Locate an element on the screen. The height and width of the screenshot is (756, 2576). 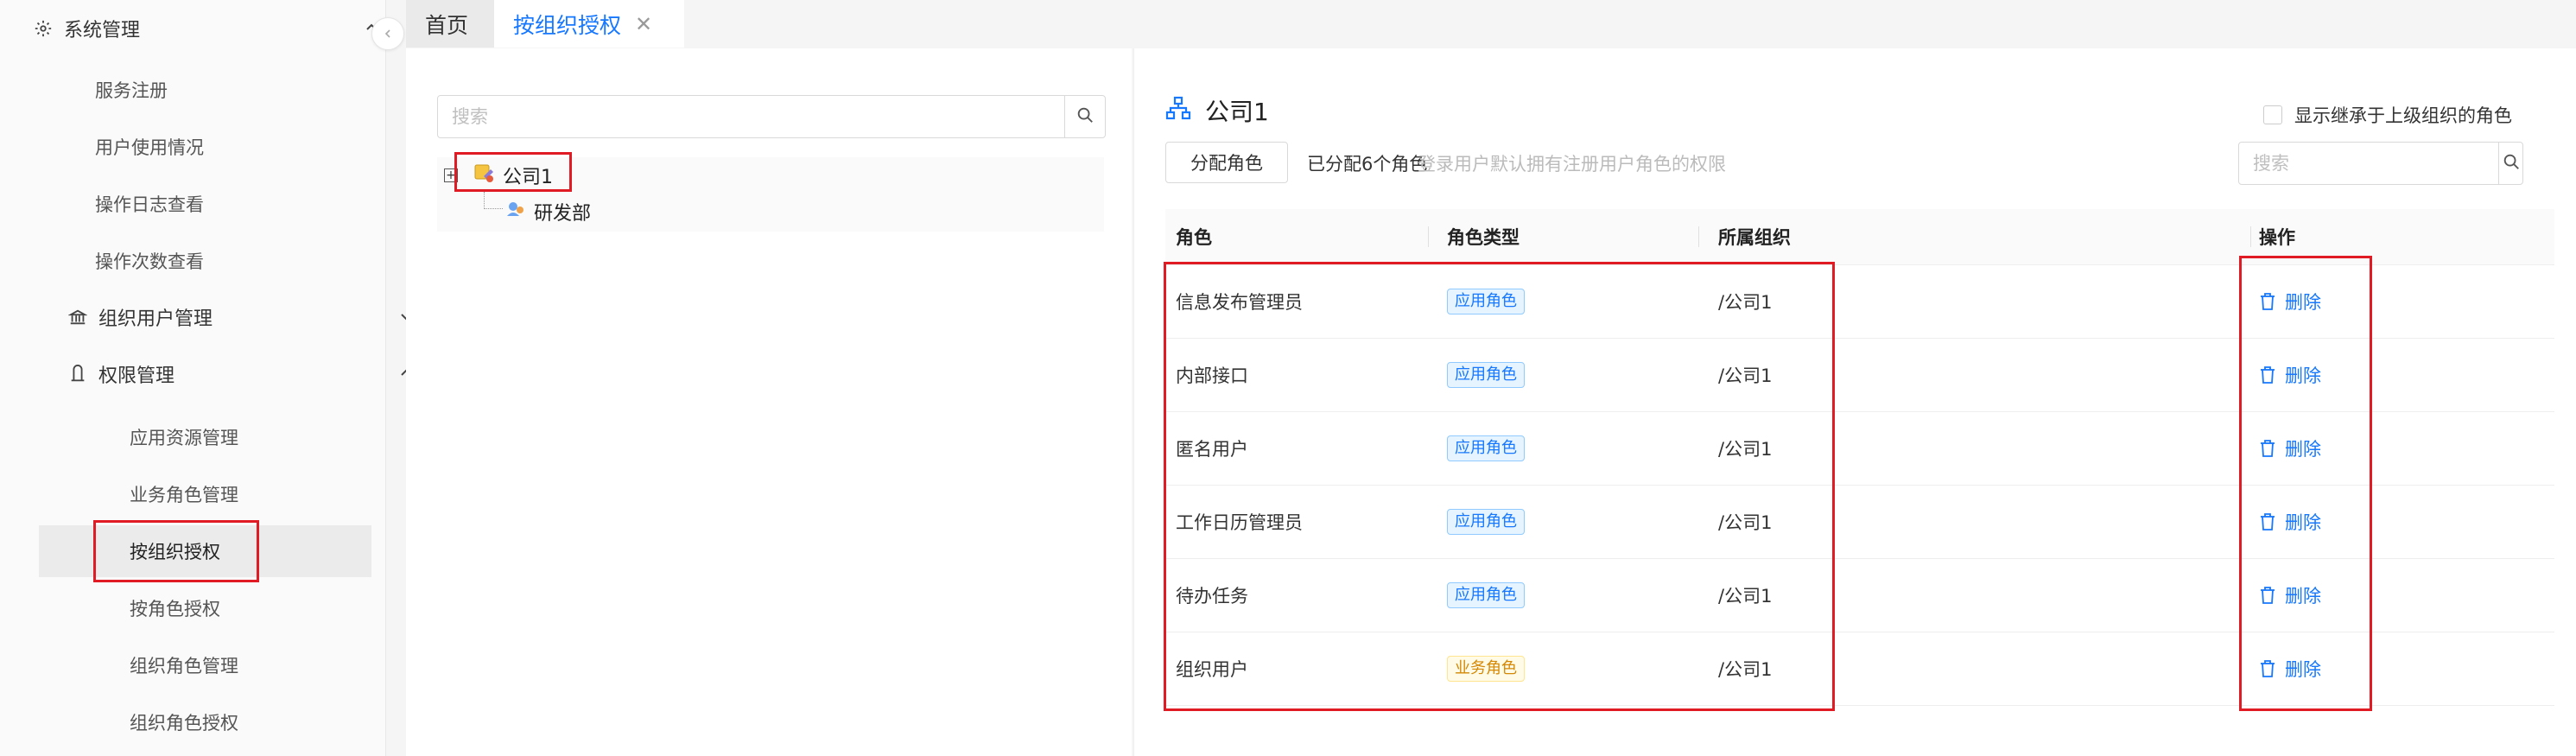
org-folder-icon is located at coordinates (484, 175).